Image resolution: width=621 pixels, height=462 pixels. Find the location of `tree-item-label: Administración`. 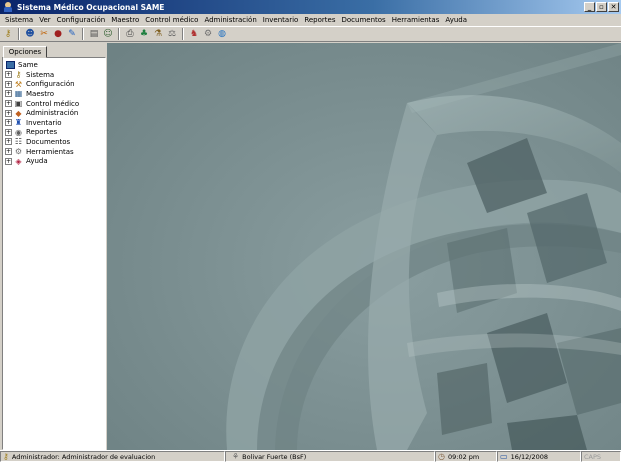

tree-item-label: Administración is located at coordinates (52, 113).